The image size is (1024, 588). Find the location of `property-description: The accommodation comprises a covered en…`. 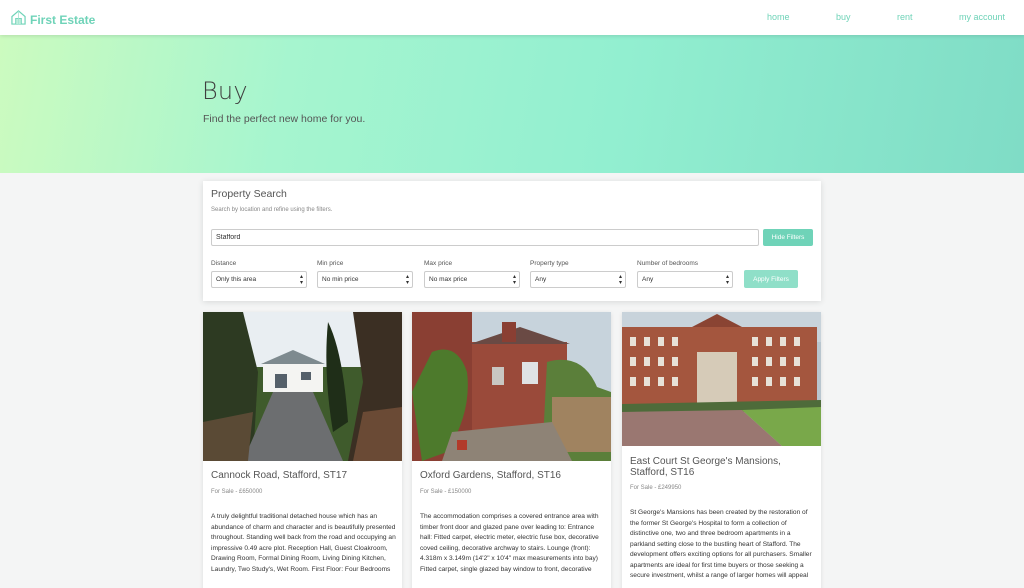

property-description: The accommodation comprises a covered en… is located at coordinates (509, 543).